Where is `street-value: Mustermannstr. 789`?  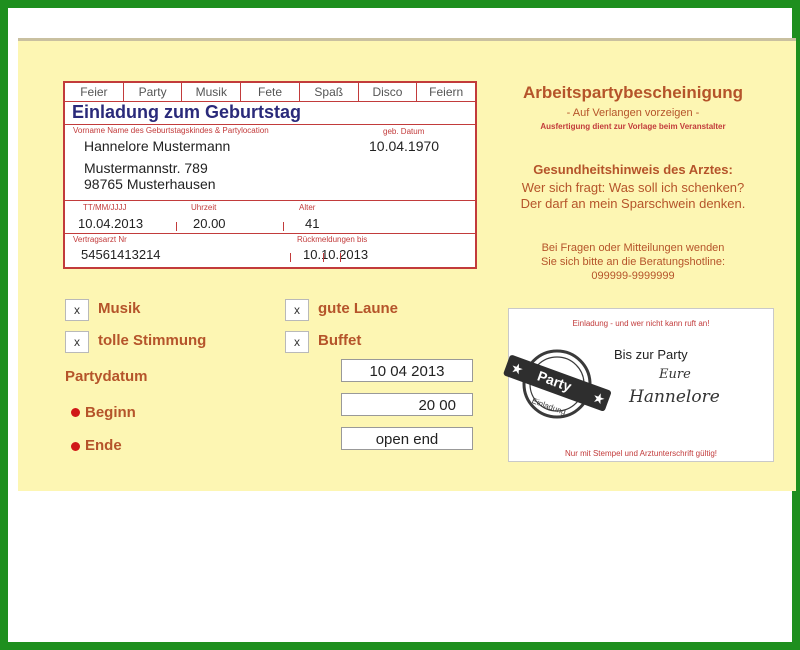
street-value: Mustermannstr. 789 is located at coordinates (146, 168).